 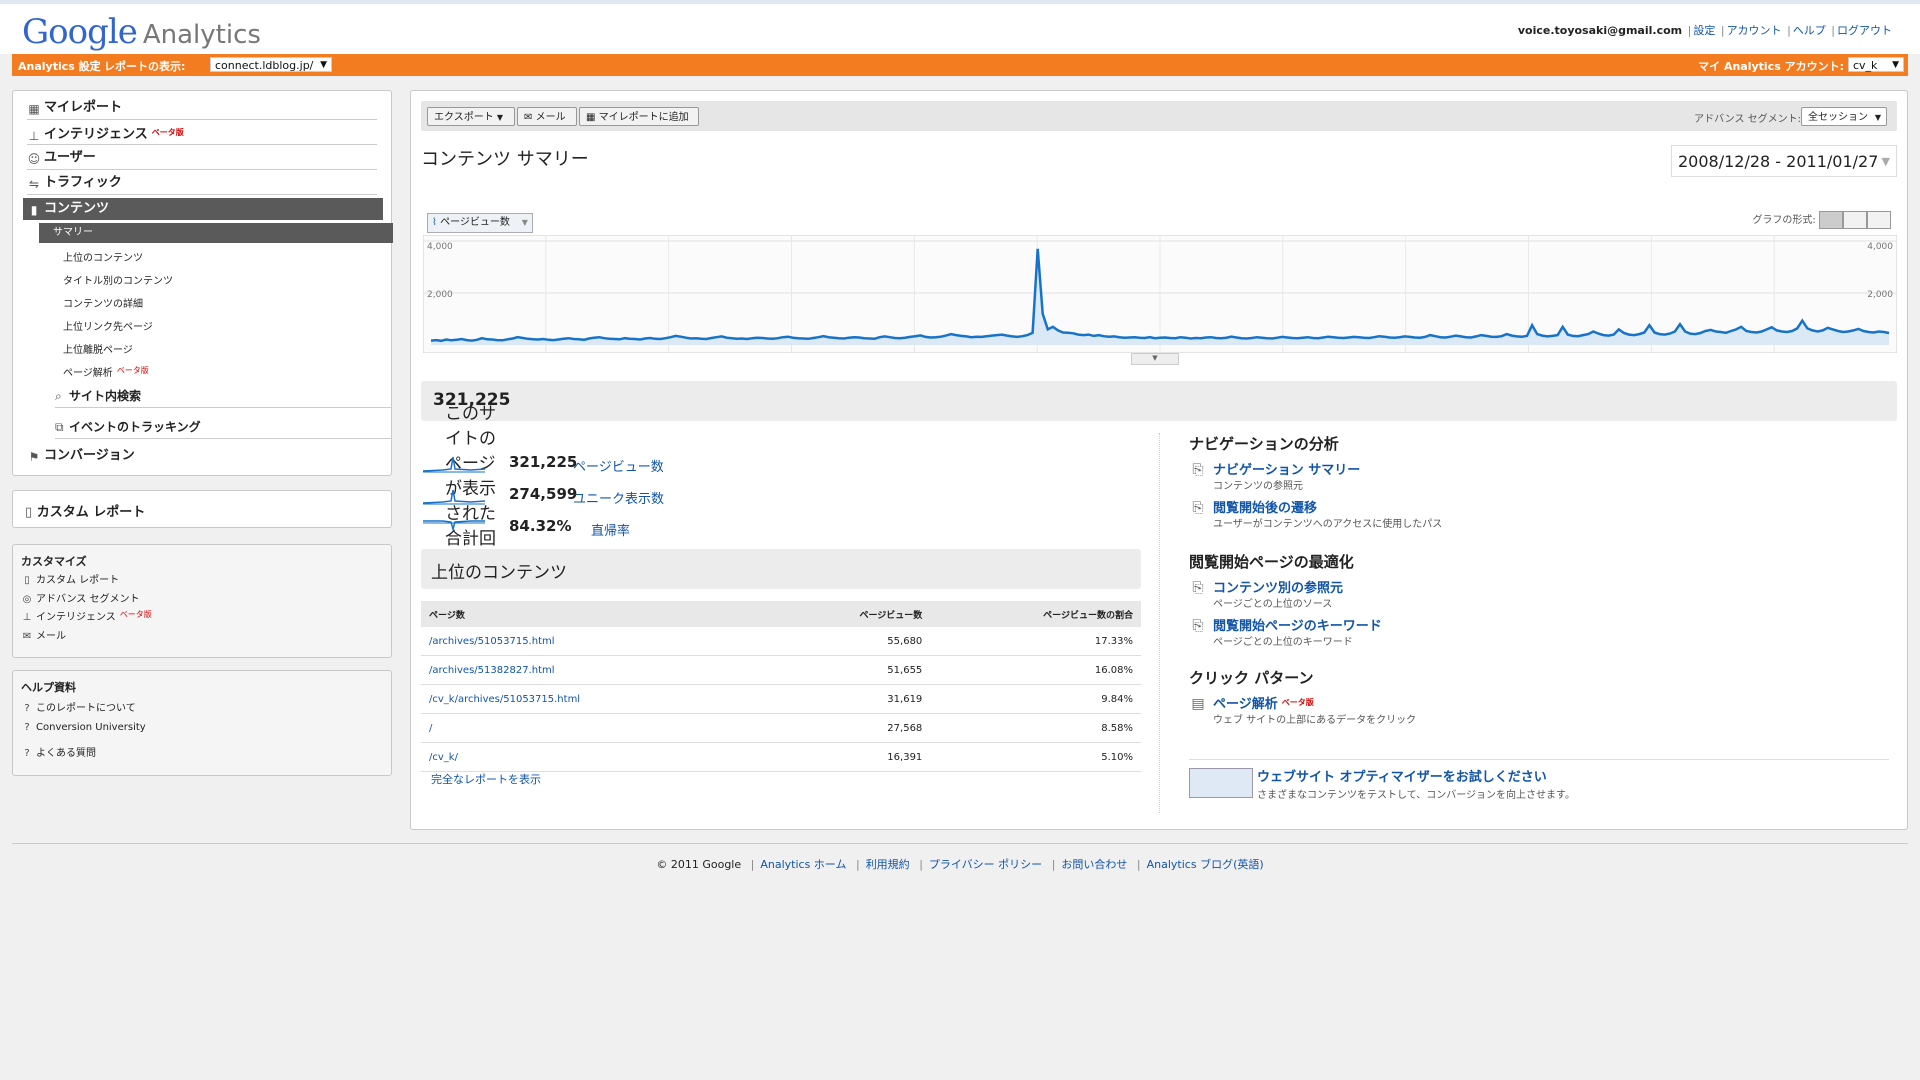 What do you see at coordinates (83, 182) in the screenshot?
I see `nav-label: トラフィック` at bounding box center [83, 182].